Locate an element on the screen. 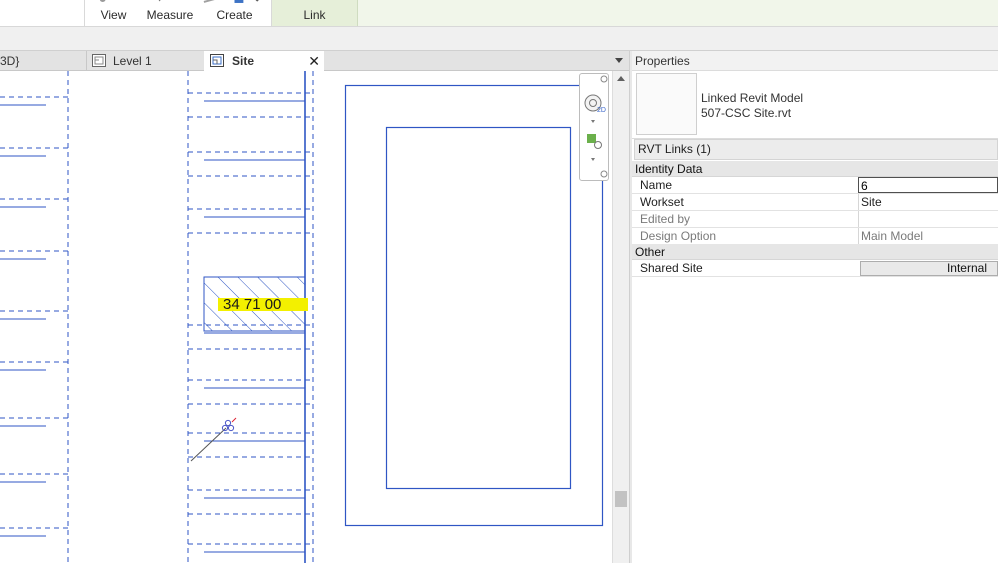 This screenshot has height=563, width=998. ribbon-group-link-label: Link is located at coordinates (314, 15).